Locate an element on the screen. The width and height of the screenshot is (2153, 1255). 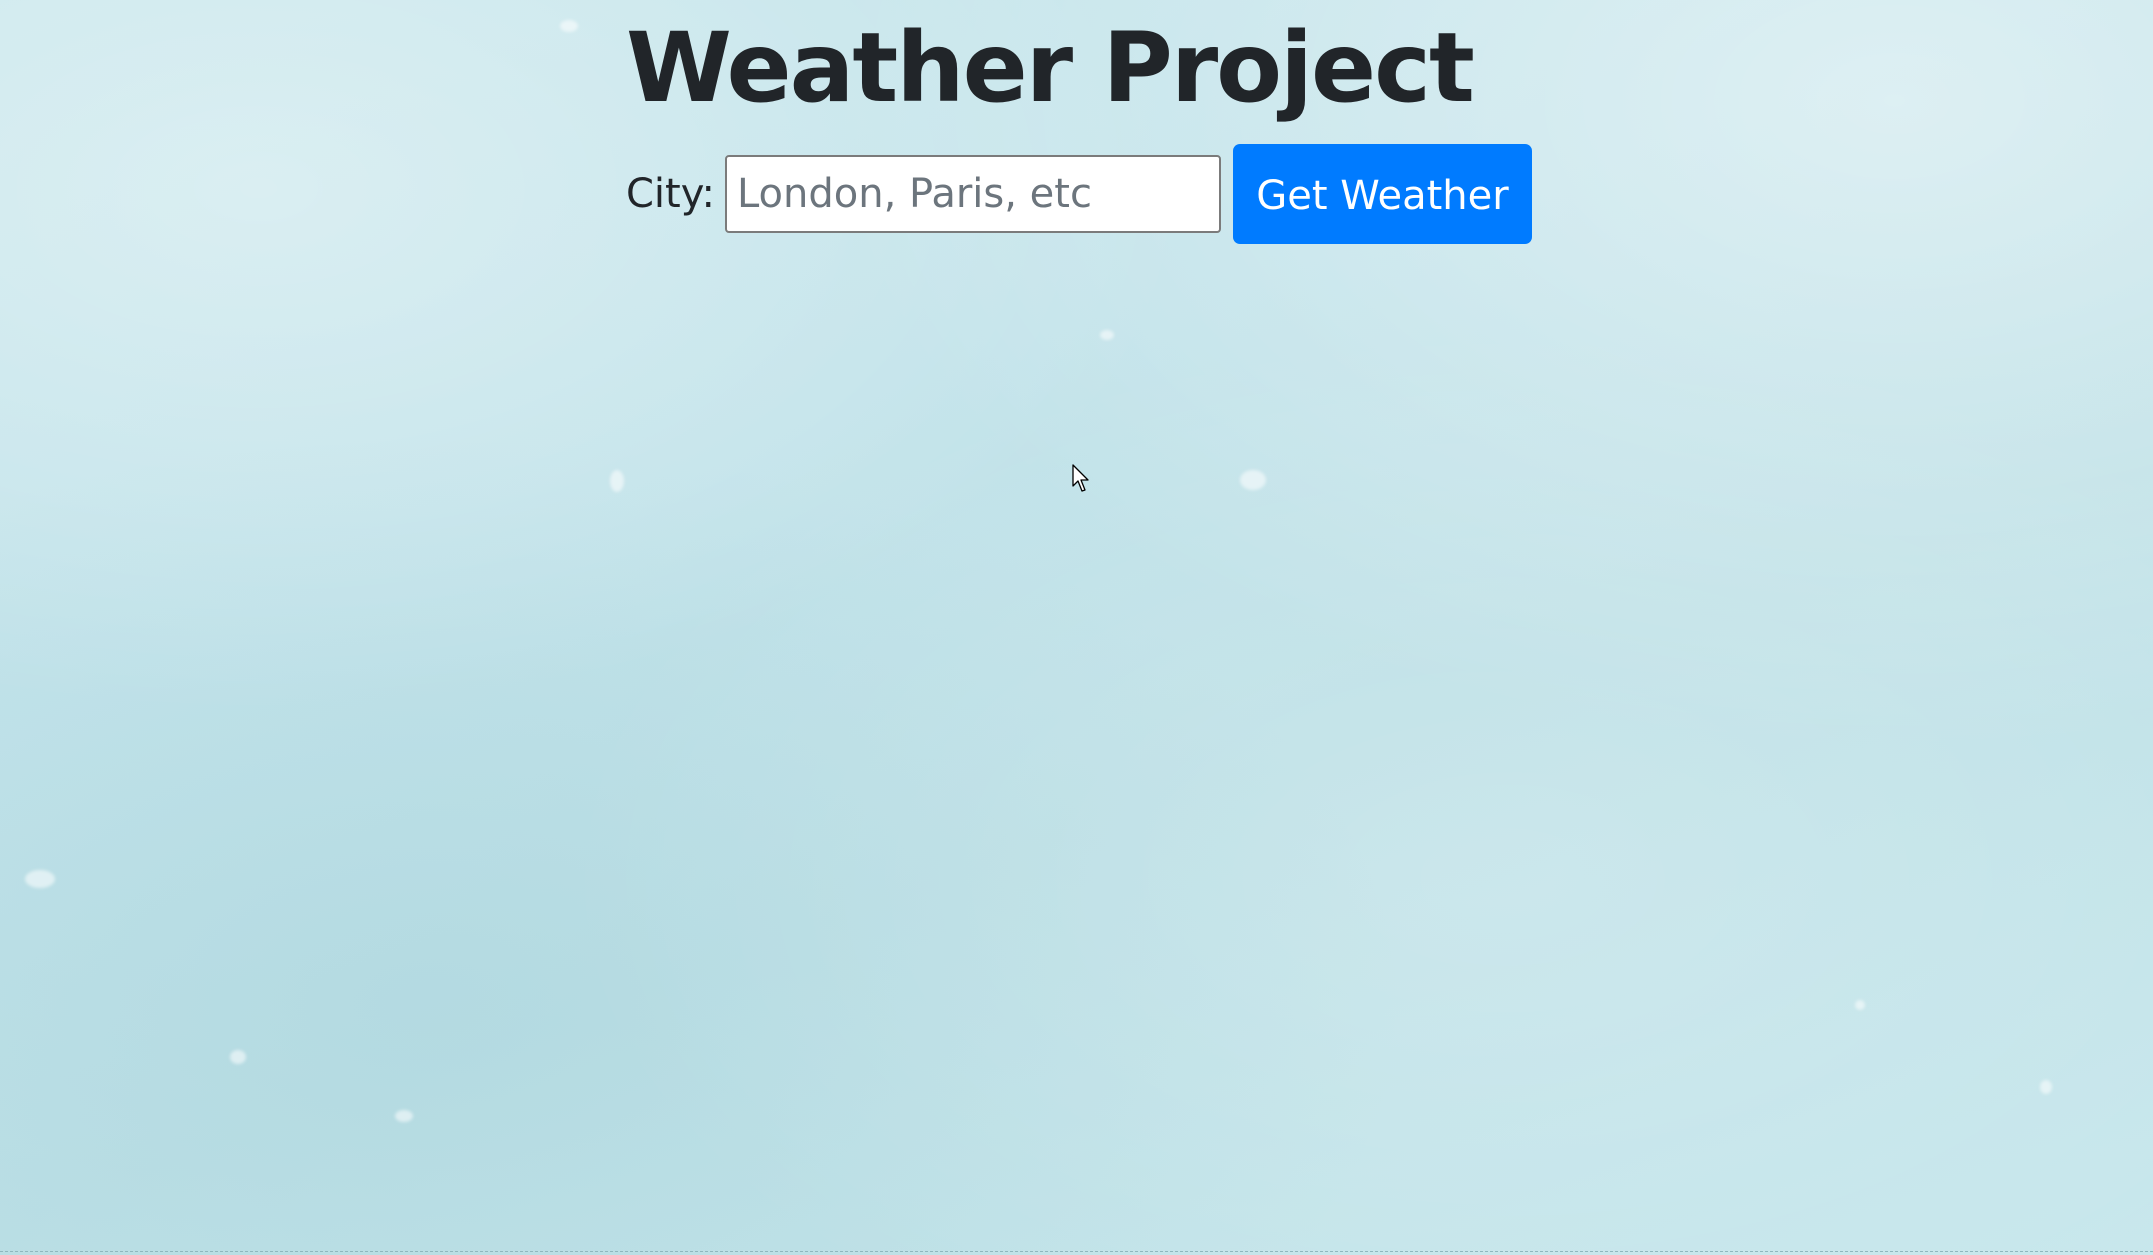
weather-form: City: Get Weather is located at coordinates (1079, 194).